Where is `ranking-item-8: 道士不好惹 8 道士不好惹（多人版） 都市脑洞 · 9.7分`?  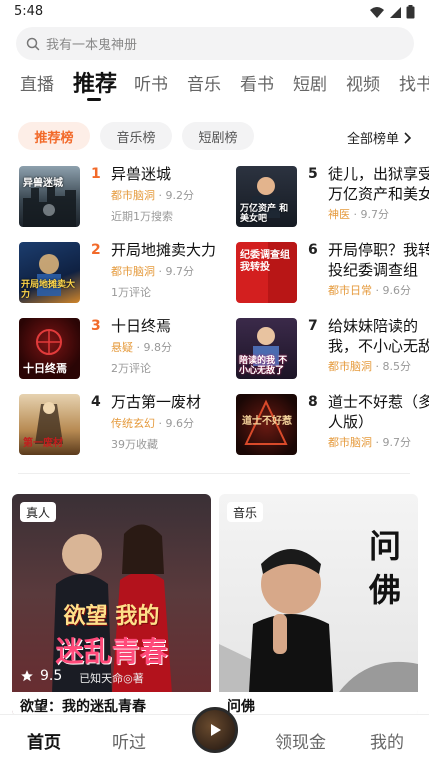
ranking-item-8: 道士不好惹 8 道士不好惹（多人版） 都市脑洞 · 9.7分 is located at coordinates (332, 424).